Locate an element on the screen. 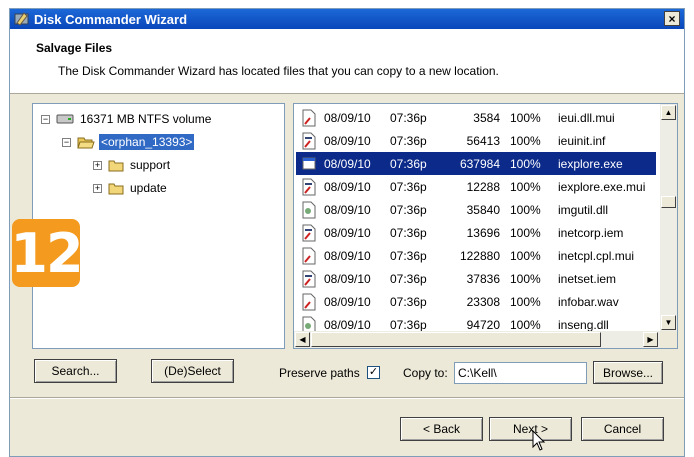 This screenshot has width=694, height=457. tree-item-support: + support is located at coordinates (132, 165).